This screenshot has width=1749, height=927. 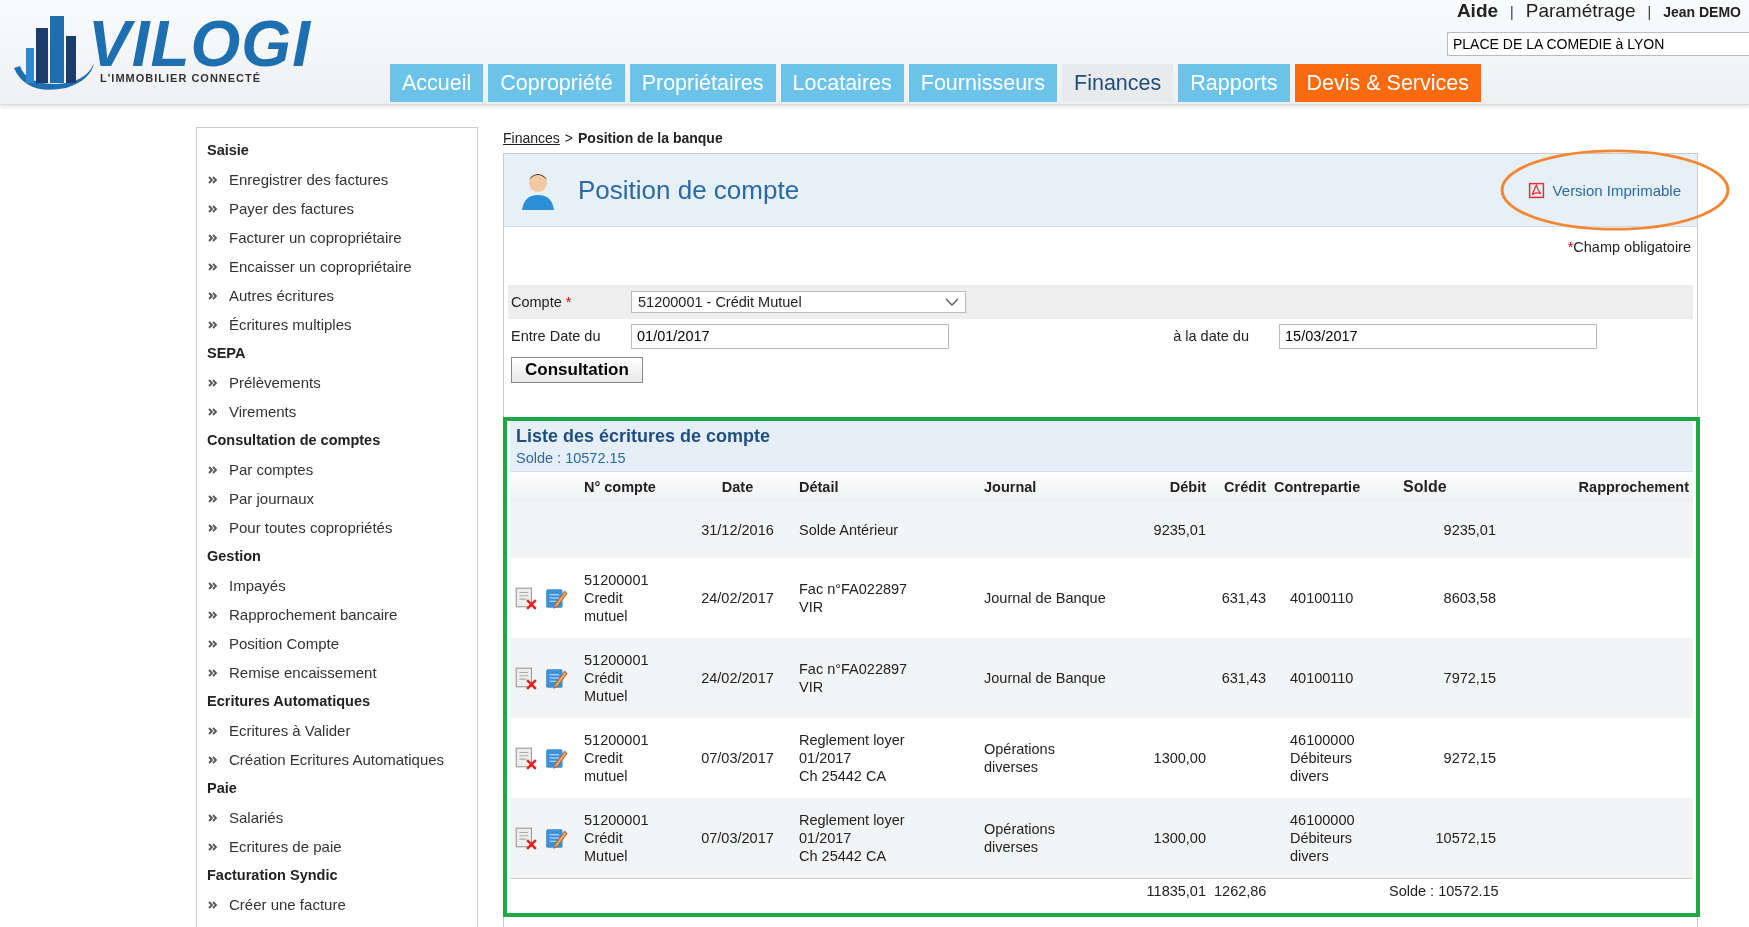 I want to click on sidebar-link: Remise encaissement, so click(x=303, y=672).